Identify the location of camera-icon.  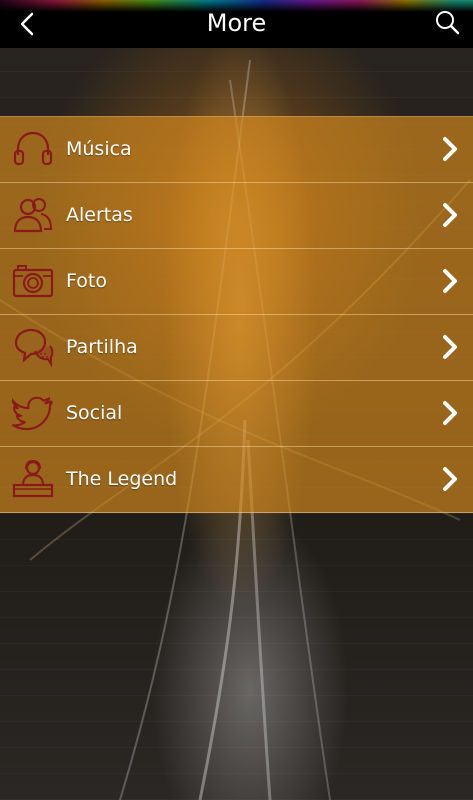
(33, 281).